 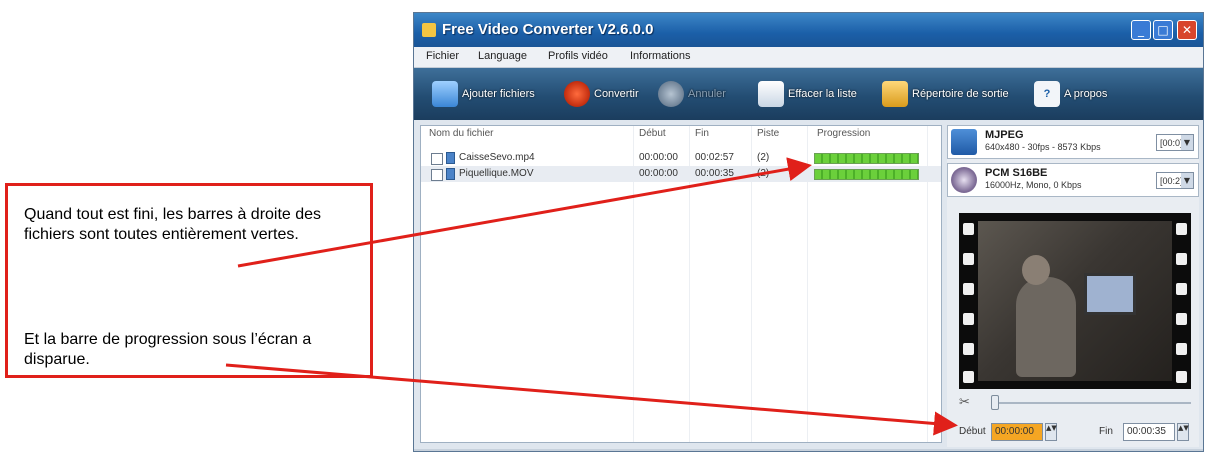 I want to click on close-button: ✕, so click(x=1187, y=30).